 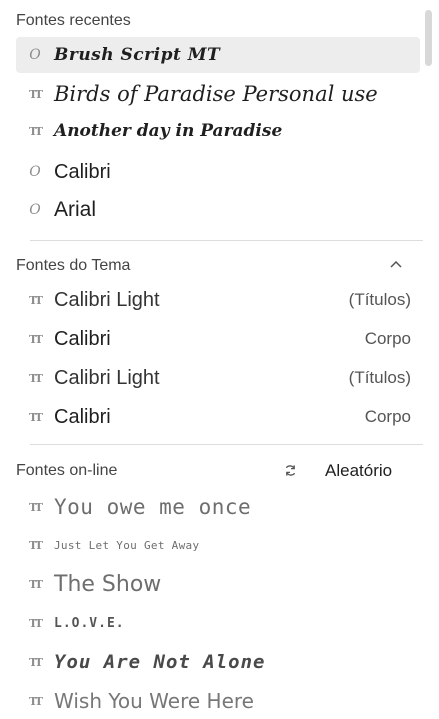 What do you see at coordinates (396, 265) in the screenshot?
I see `chevron-up-icon` at bounding box center [396, 265].